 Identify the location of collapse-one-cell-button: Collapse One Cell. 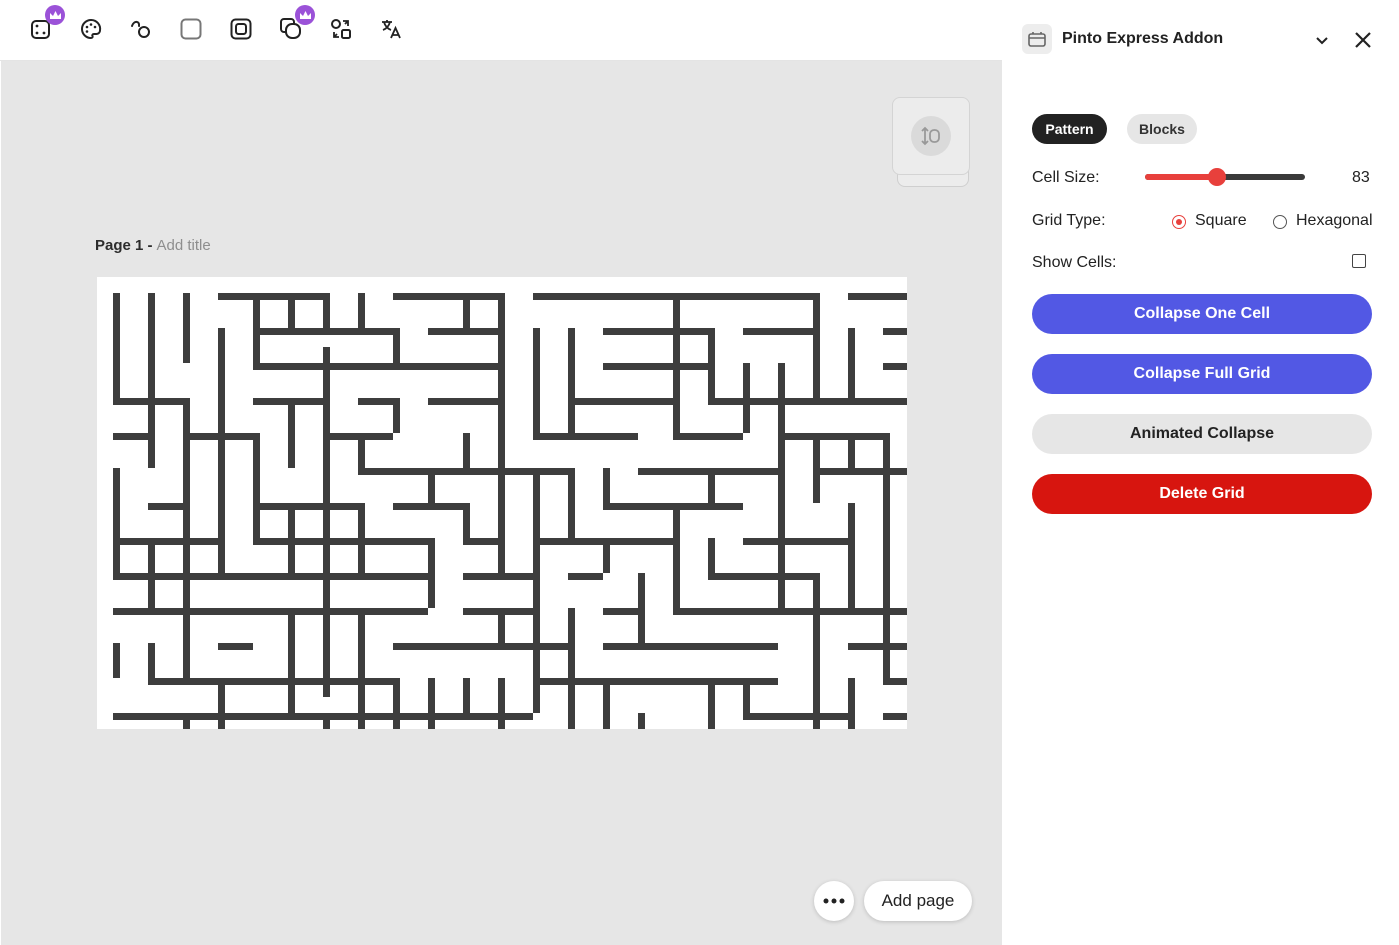
(1202, 314).